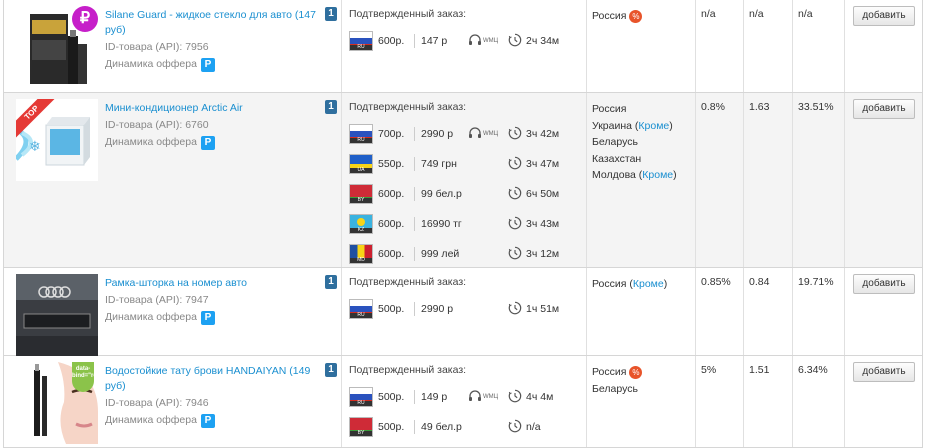  Describe the element at coordinates (57, 140) in the screenshot. I see `product-thumbnail: ❄ TOP` at that location.